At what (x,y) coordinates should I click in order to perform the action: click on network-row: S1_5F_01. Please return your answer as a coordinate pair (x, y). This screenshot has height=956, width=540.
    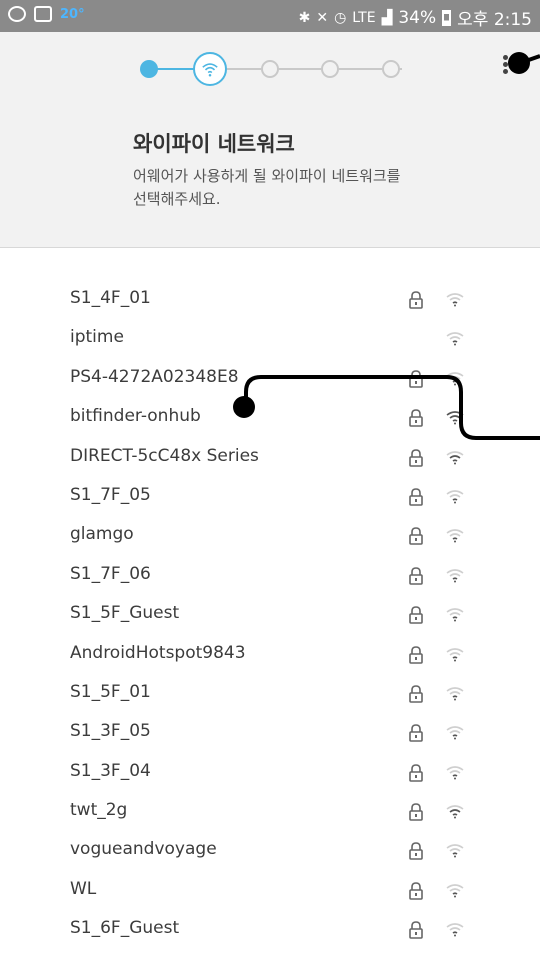
    Looking at the image, I should click on (270, 693).